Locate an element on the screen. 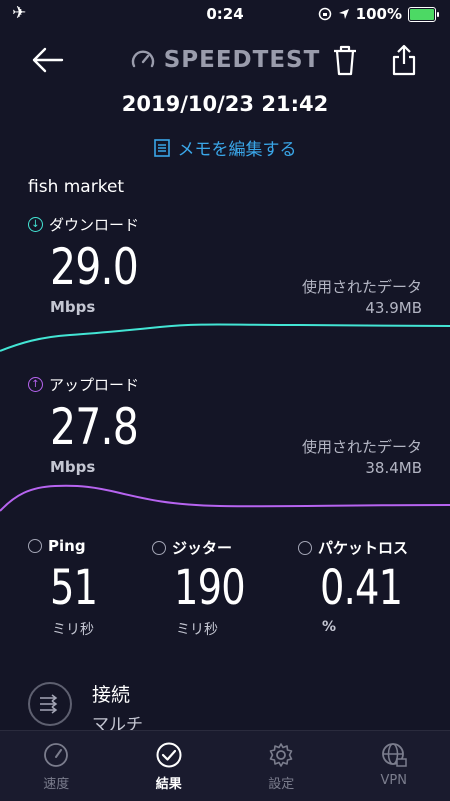 The width and height of the screenshot is (450, 801). ping-value: 51 is located at coordinates (73, 588).